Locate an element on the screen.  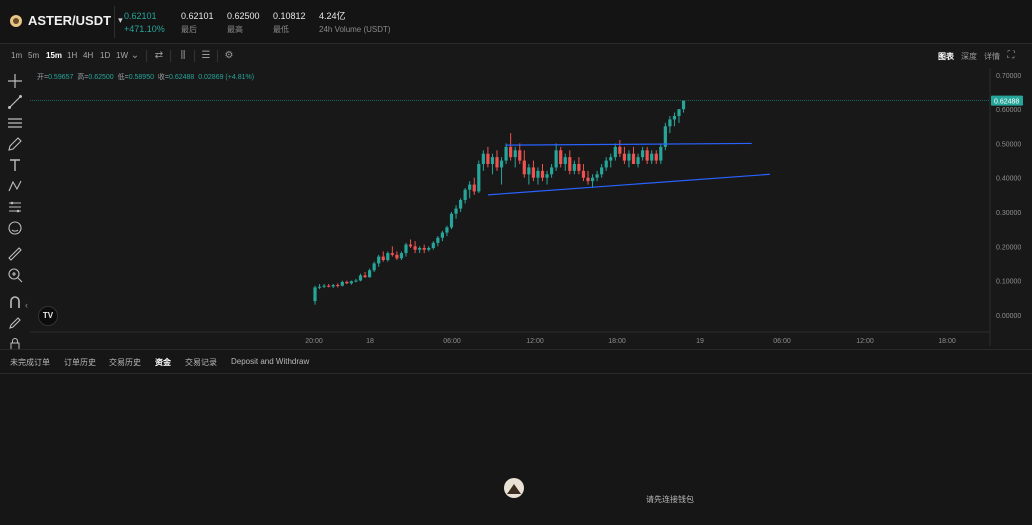
lock-pen-icon is located at coordinates (15, 323).